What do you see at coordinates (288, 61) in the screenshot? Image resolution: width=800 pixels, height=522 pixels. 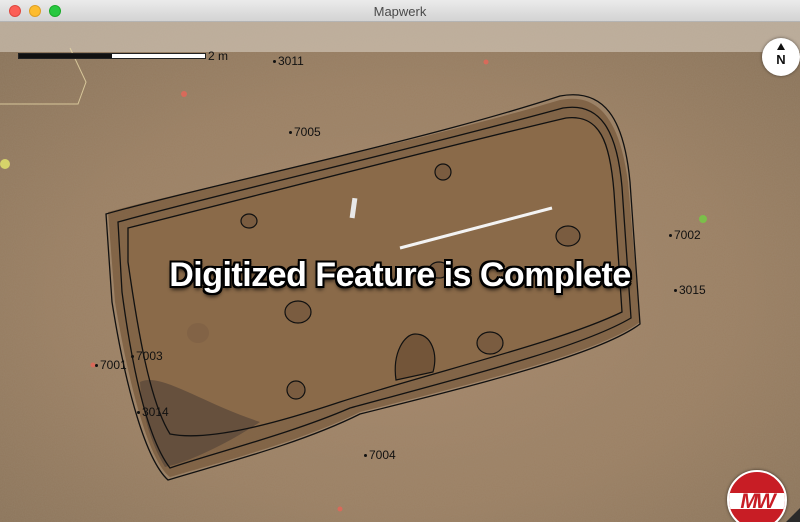 I see `feature-label: 3011` at bounding box center [288, 61].